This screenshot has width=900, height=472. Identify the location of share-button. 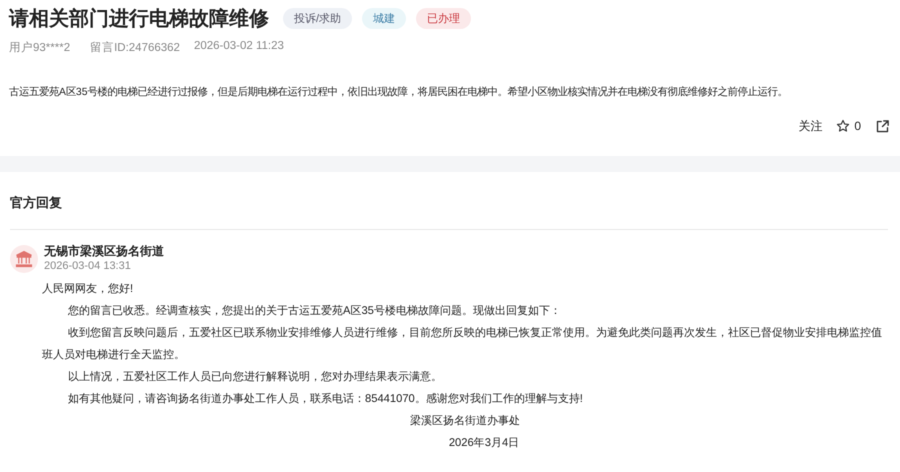
(882, 126).